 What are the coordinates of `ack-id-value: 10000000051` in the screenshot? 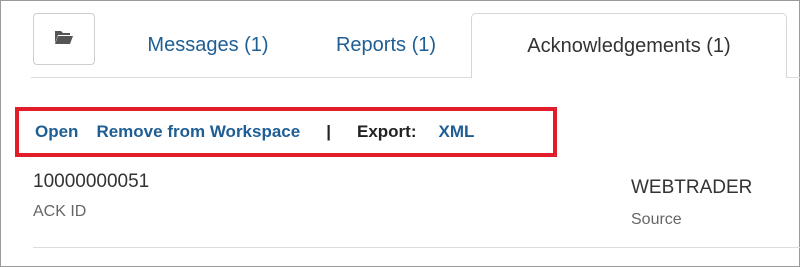 It's located at (91, 181).